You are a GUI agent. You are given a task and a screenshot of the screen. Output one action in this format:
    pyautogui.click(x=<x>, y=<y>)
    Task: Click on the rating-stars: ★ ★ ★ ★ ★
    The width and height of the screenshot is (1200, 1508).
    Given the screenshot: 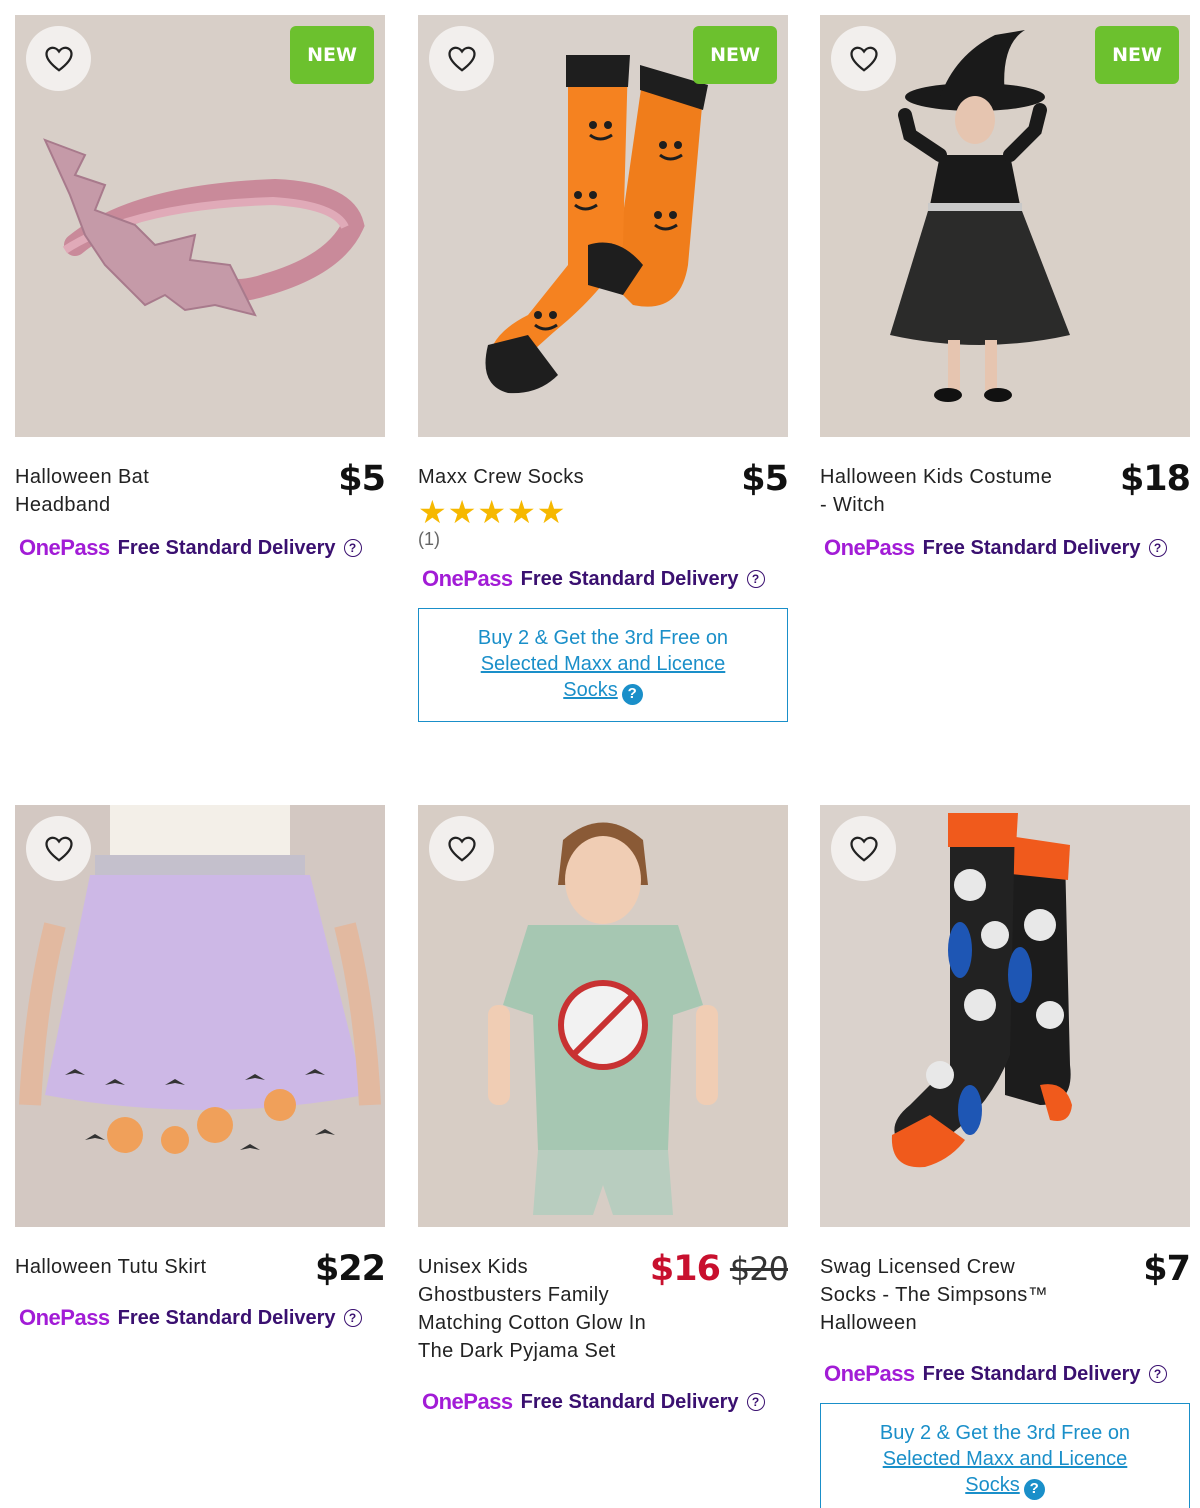 What is the action you would take?
    pyautogui.click(x=501, y=512)
    